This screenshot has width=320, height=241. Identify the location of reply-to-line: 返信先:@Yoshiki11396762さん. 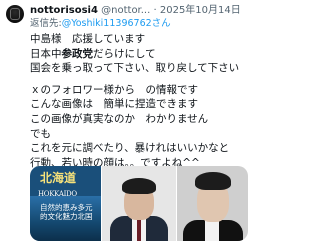
(100, 23).